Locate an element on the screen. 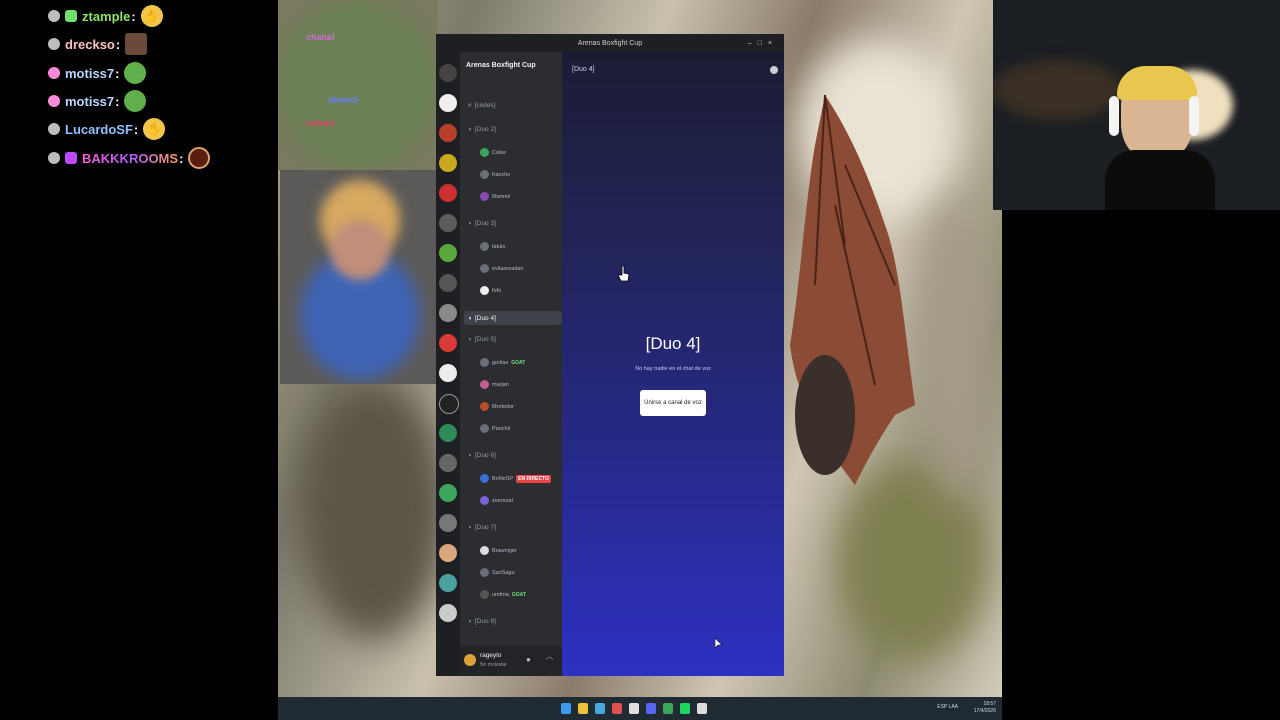 The image size is (1280, 720). avatar is located at coordinates (470, 660).